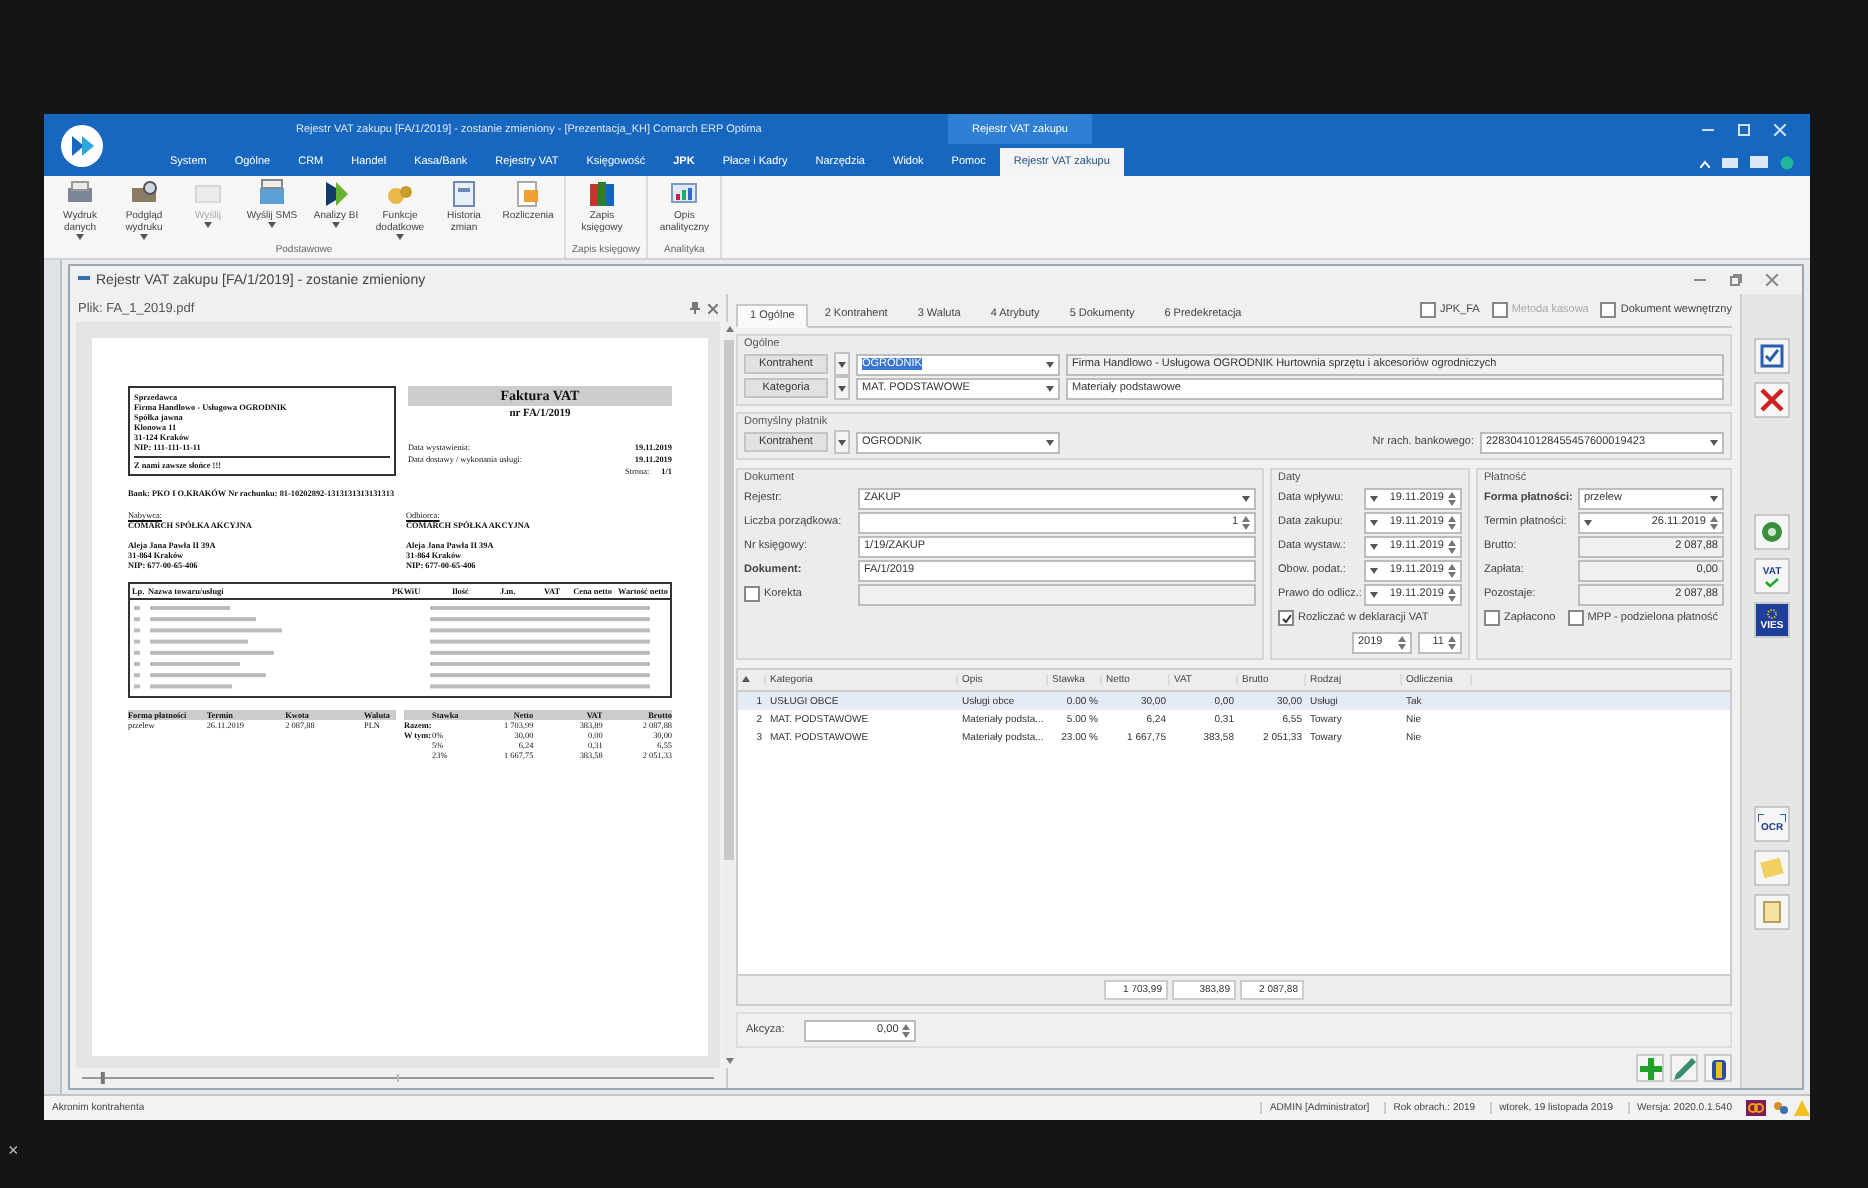  I want to click on plus-icon, so click(1650, 1068).